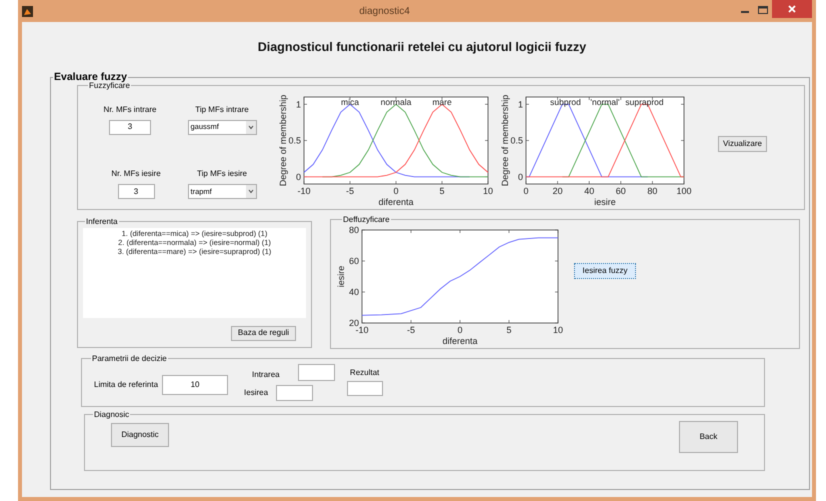 The image size is (826, 501). Describe the element at coordinates (644, 101) in the screenshot. I see `curve-label: supraprod` at that location.